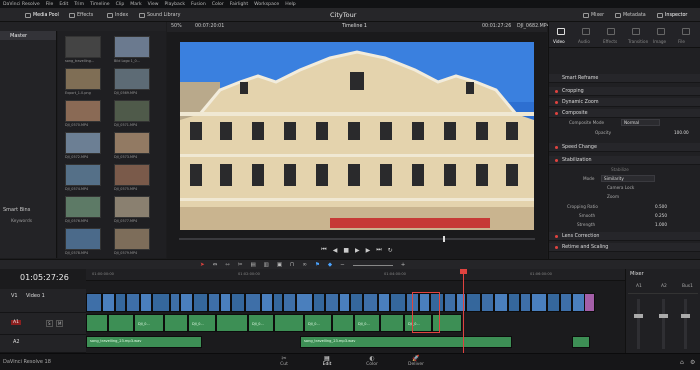 This screenshot has width=700, height=370. I want to click on menu-item: Help, so click(290, 4).